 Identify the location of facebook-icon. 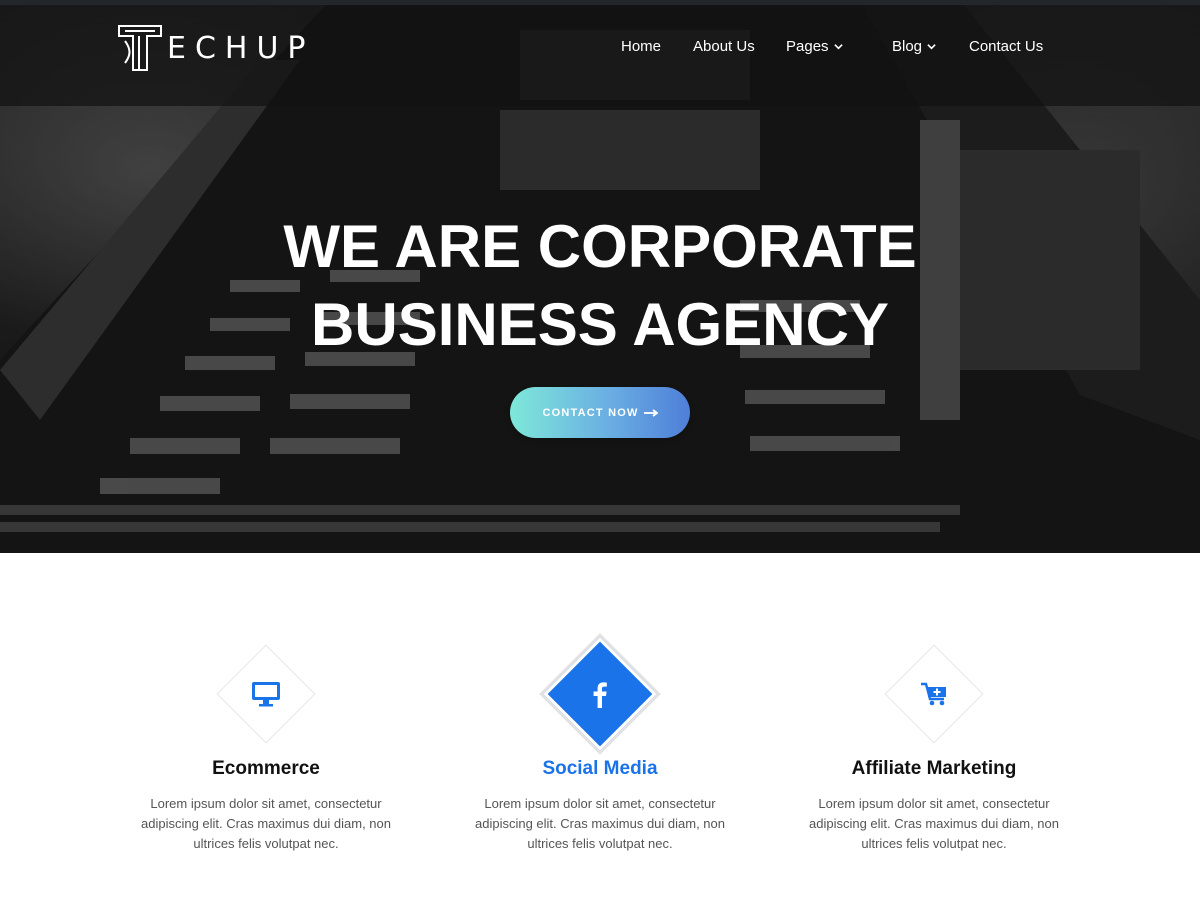
(600, 694).